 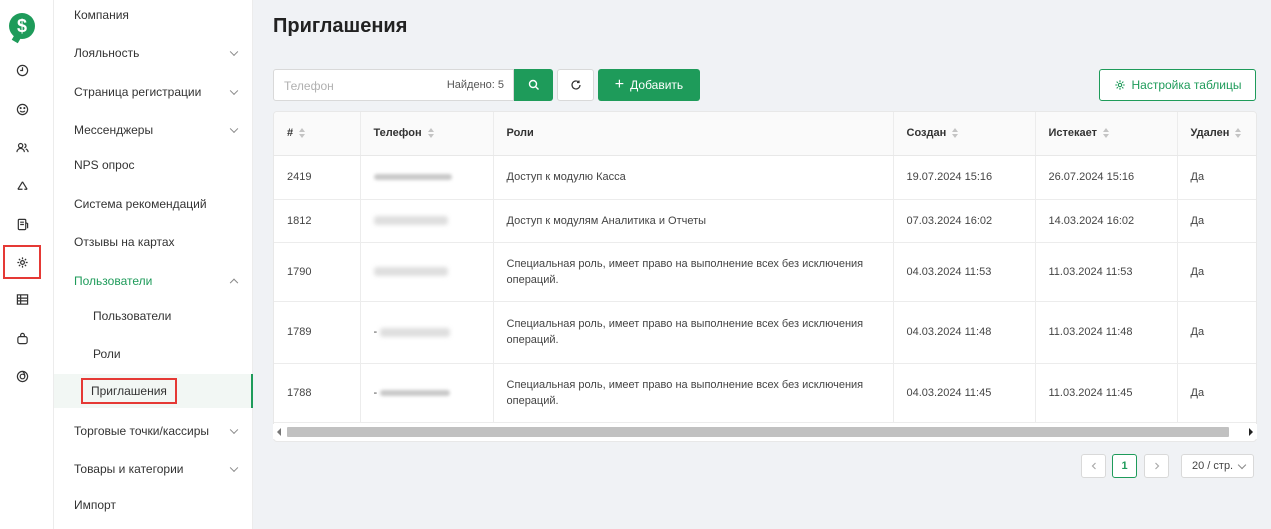 I want to click on nav-products-categories: Товары и категории, so click(x=153, y=469).